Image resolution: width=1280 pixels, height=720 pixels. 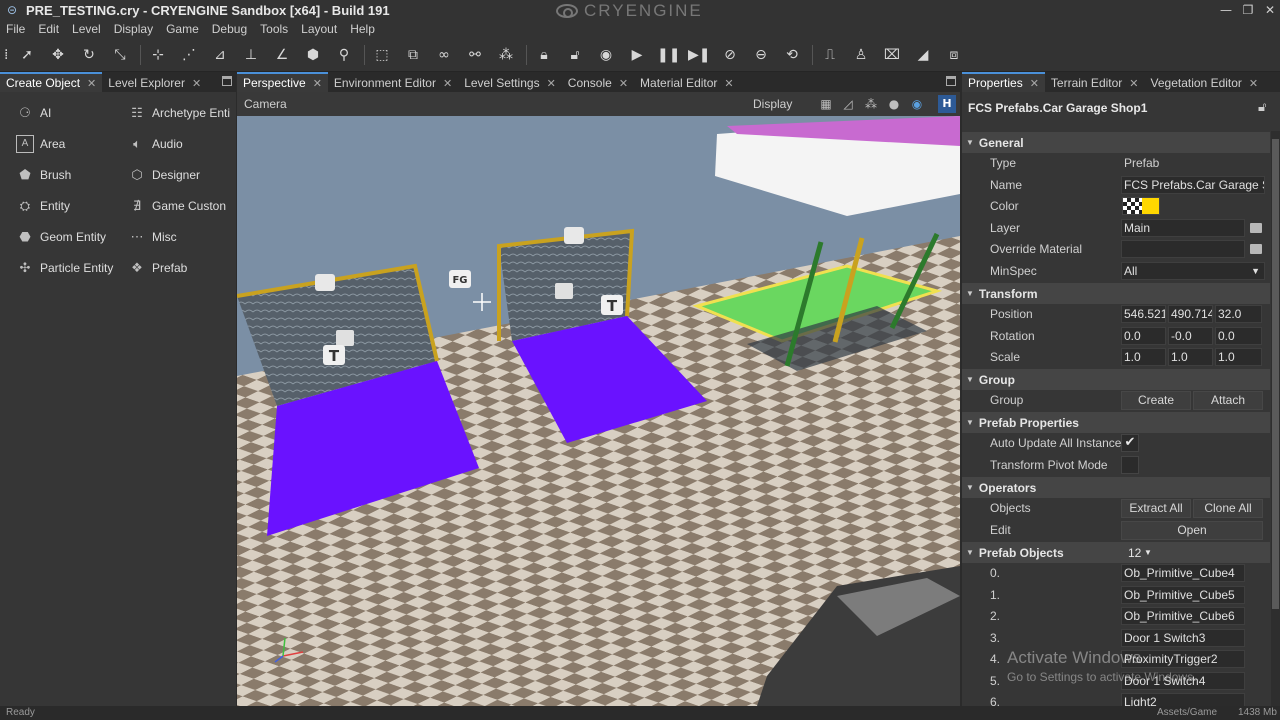 I want to click on tab-level-settings: Level Settings ✕, so click(x=510, y=82).